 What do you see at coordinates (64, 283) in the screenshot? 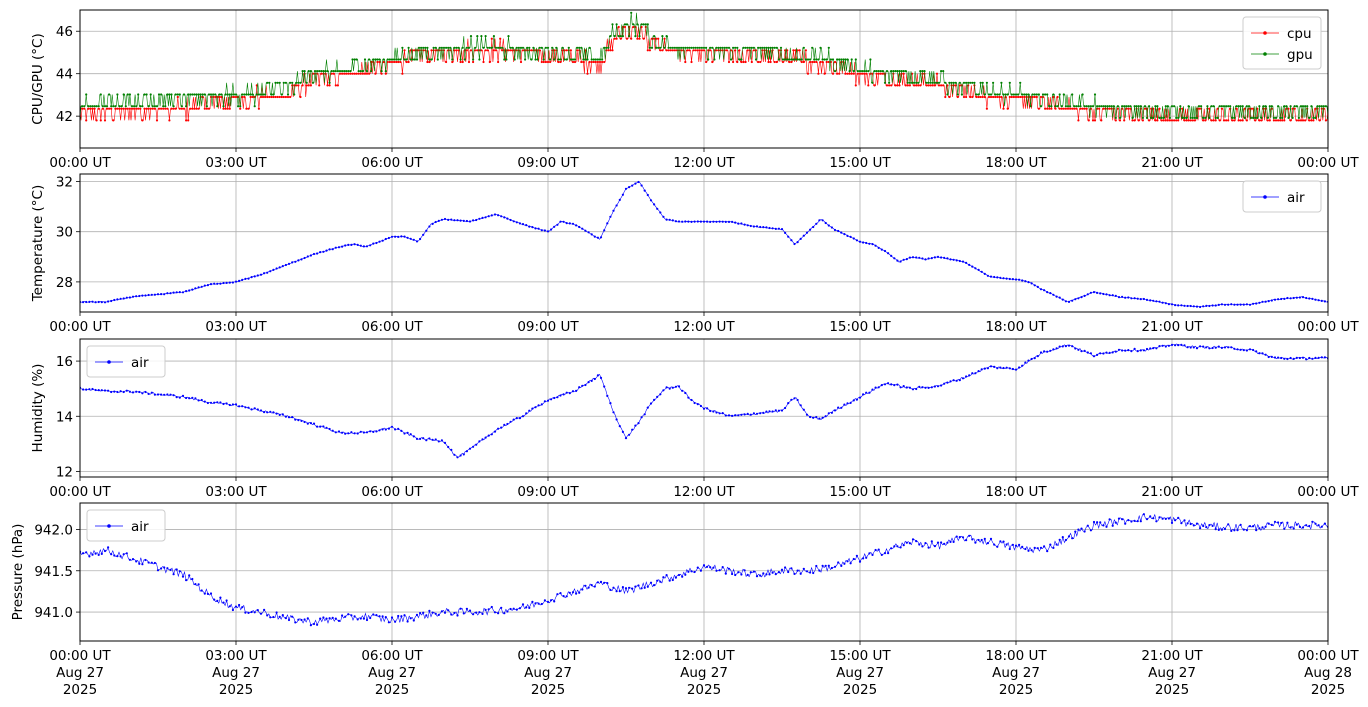
I see `y-tick-label: 28` at bounding box center [64, 283].